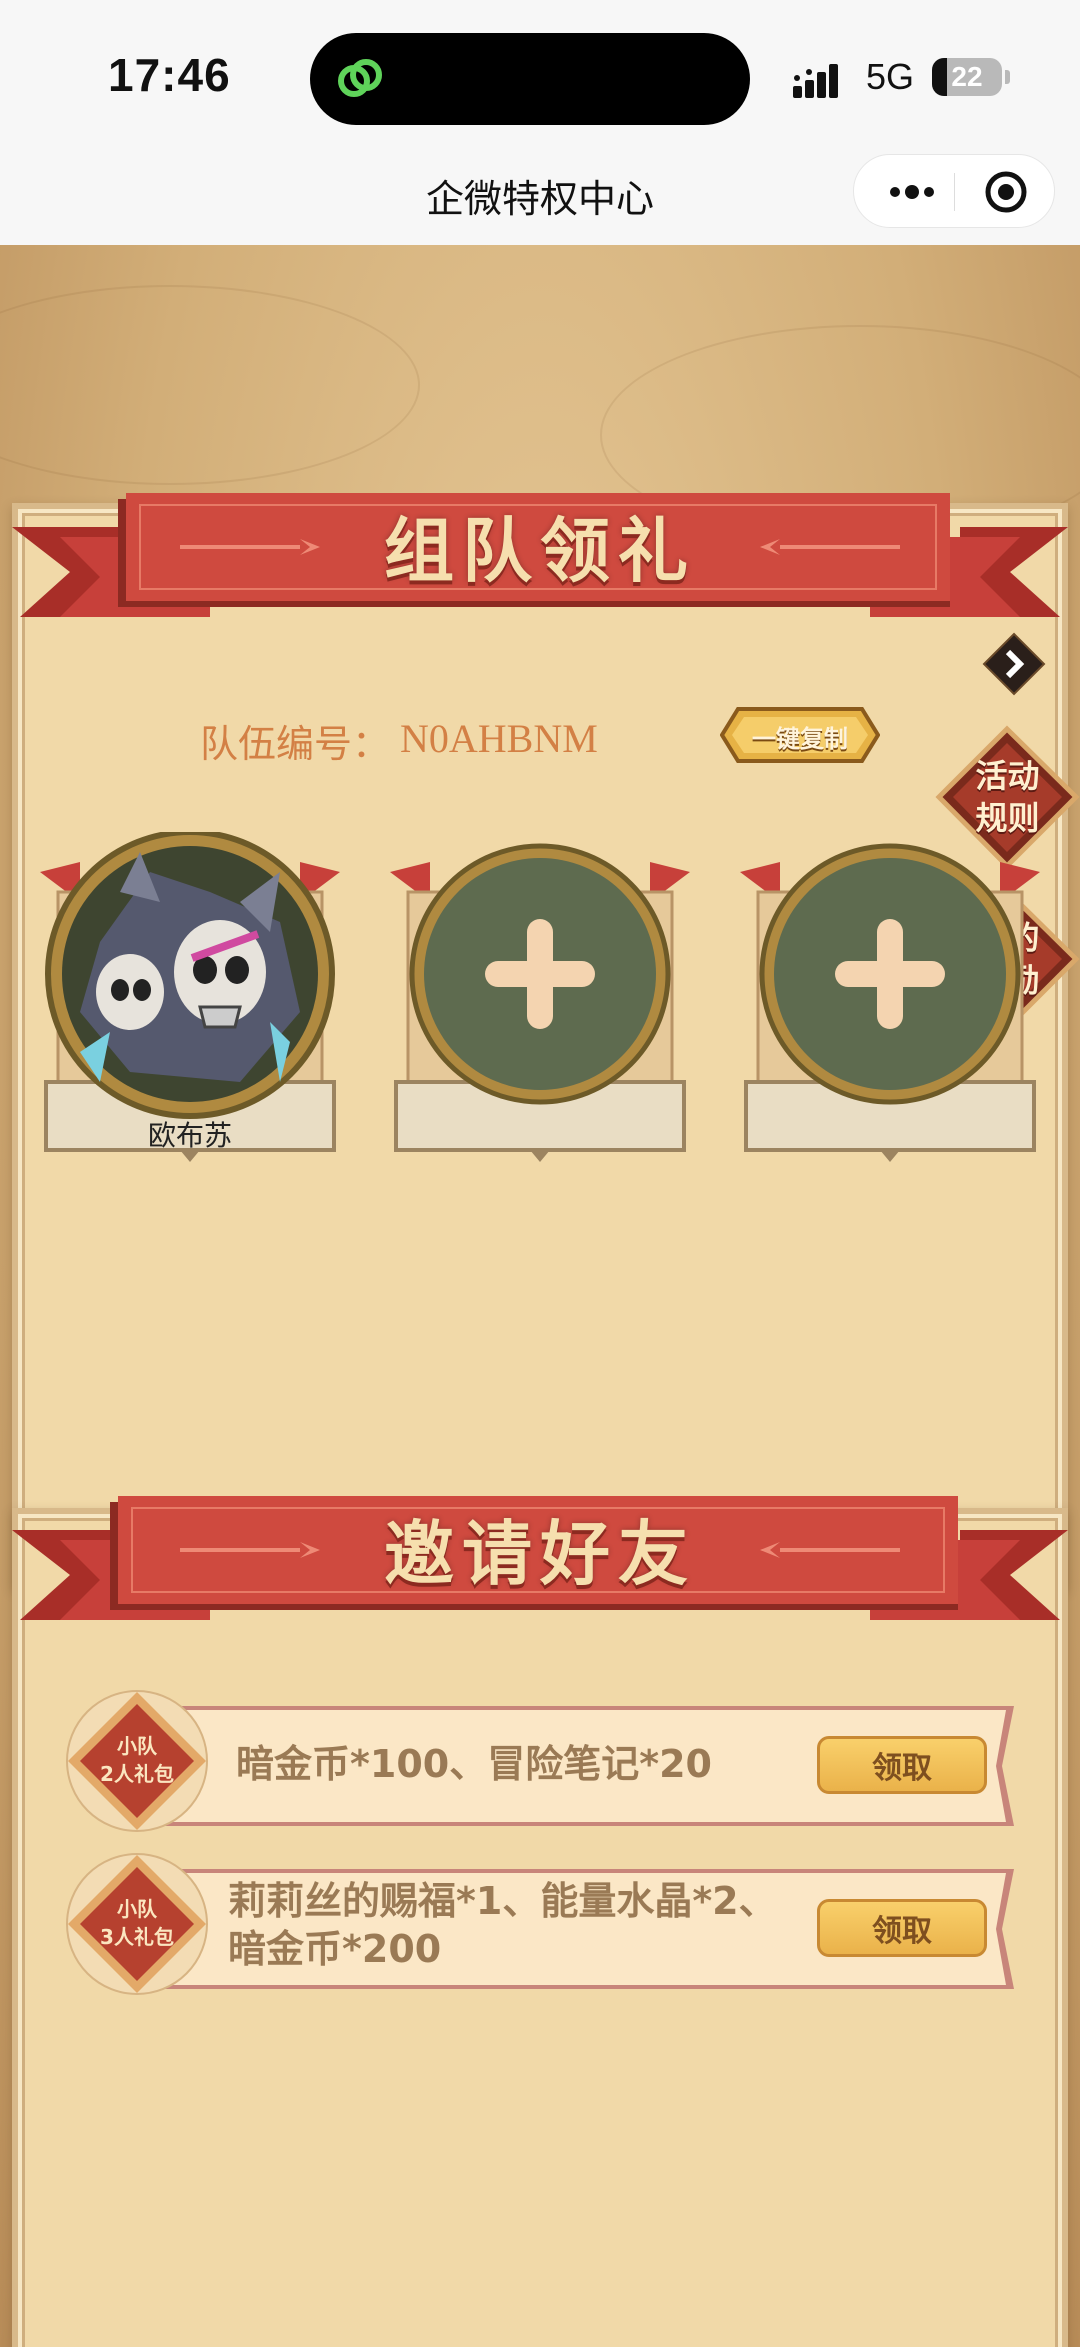 This screenshot has height=2347, width=1080. What do you see at coordinates (540, 1554) in the screenshot?
I see `invite-section-title: 邀请好友` at bounding box center [540, 1554].